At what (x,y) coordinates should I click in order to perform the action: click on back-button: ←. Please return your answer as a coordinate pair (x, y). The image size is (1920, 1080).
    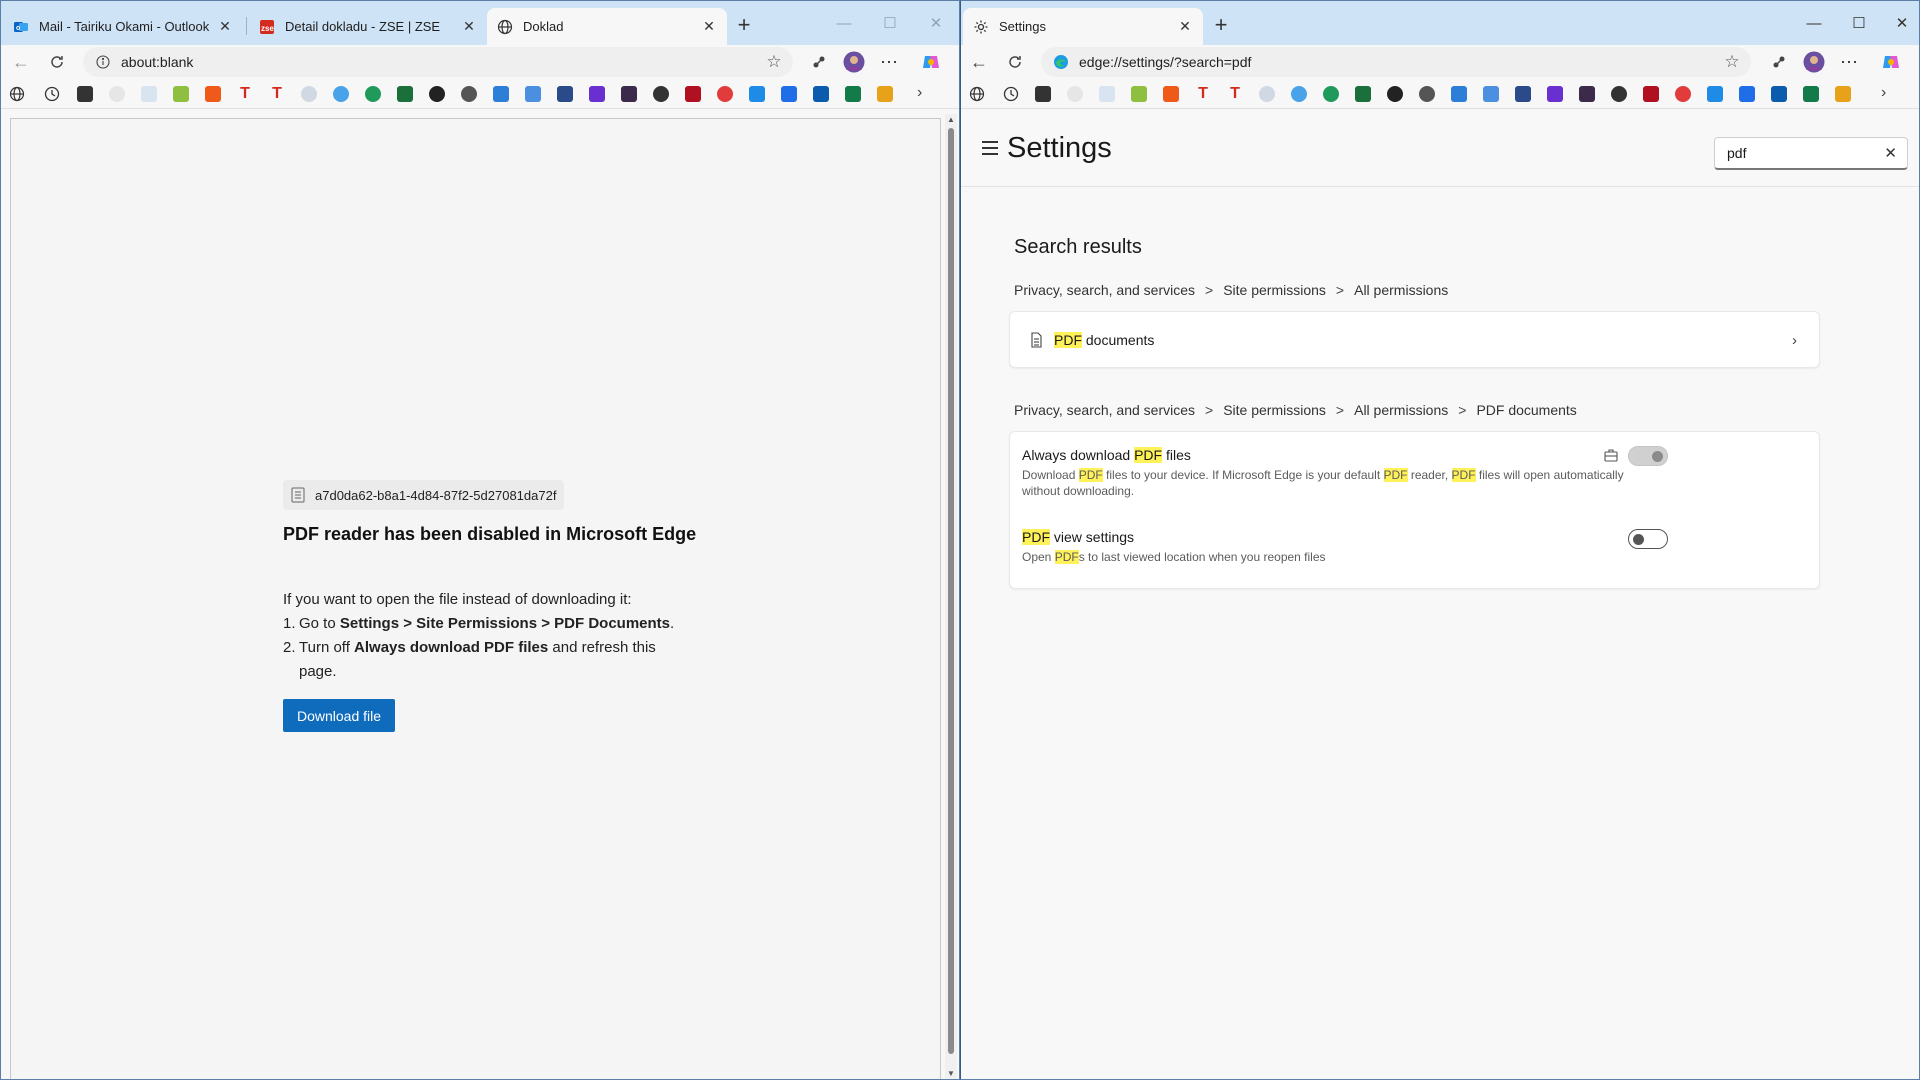
    Looking at the image, I should click on (21, 62).